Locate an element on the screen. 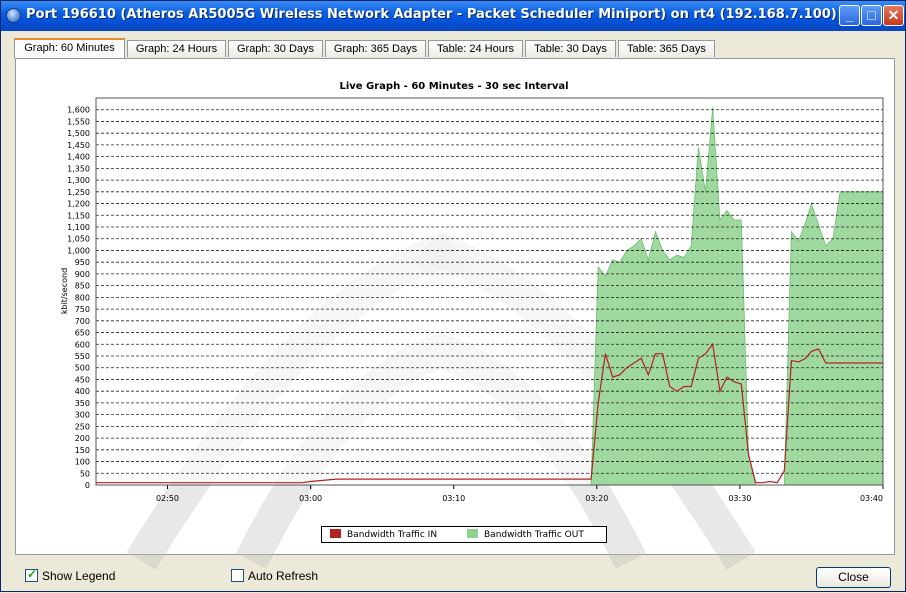  y-tick-label: 950 is located at coordinates (82, 262).